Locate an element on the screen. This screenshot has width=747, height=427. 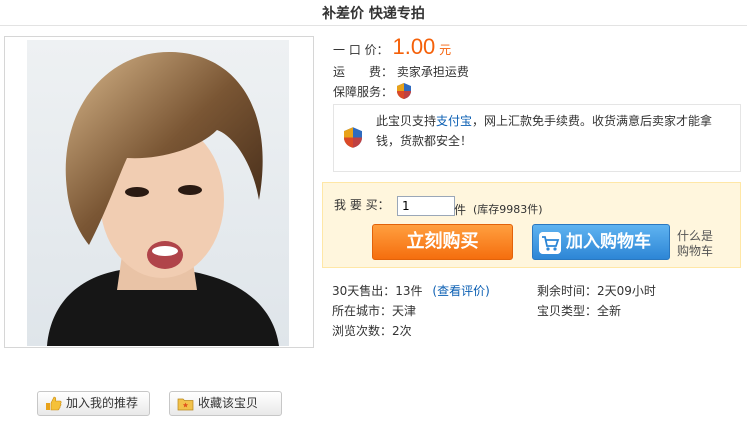
add-recommend-label: 加入我的推荐 is located at coordinates (102, 403).